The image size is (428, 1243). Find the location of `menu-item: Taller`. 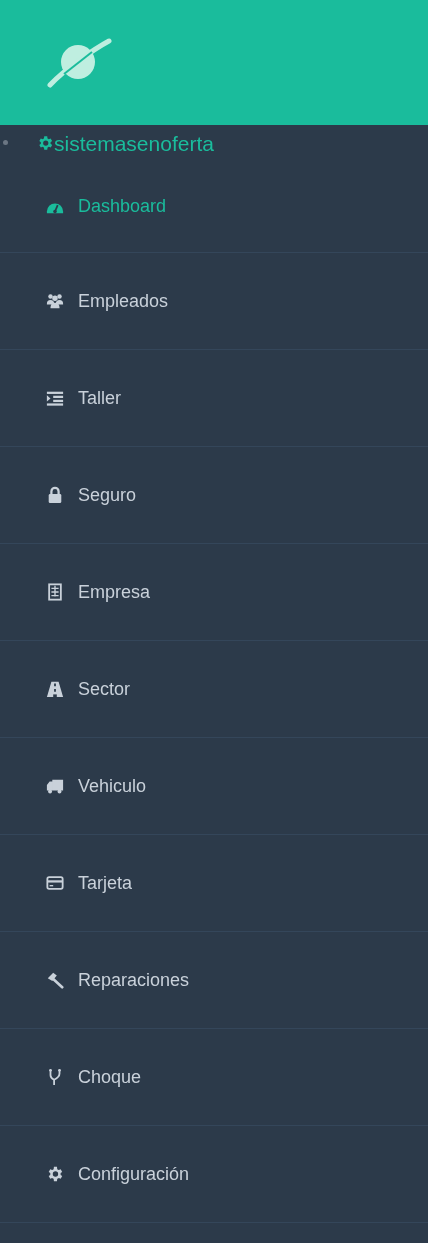

menu-item: Taller is located at coordinates (214, 398).